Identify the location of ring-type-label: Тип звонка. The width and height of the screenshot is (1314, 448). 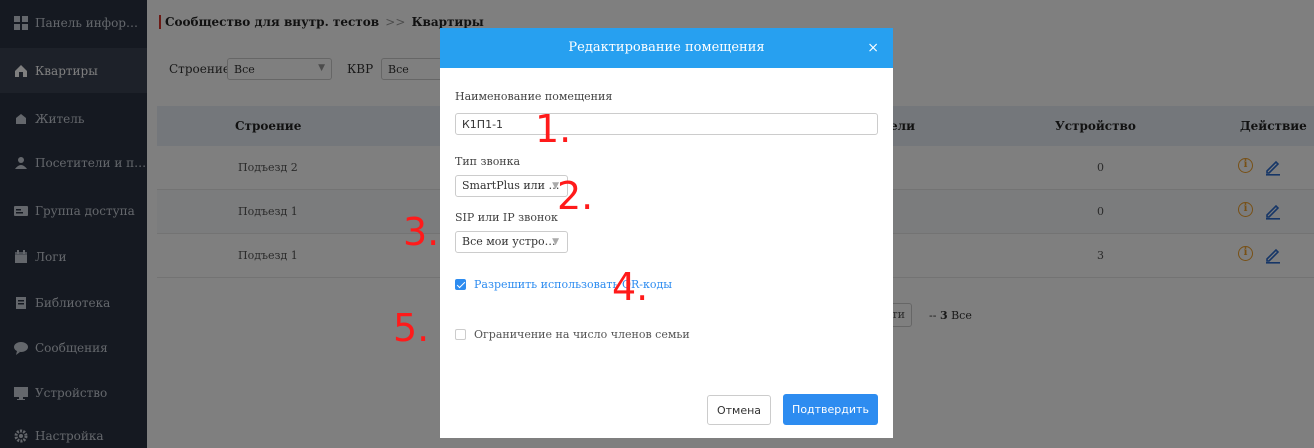
(488, 161).